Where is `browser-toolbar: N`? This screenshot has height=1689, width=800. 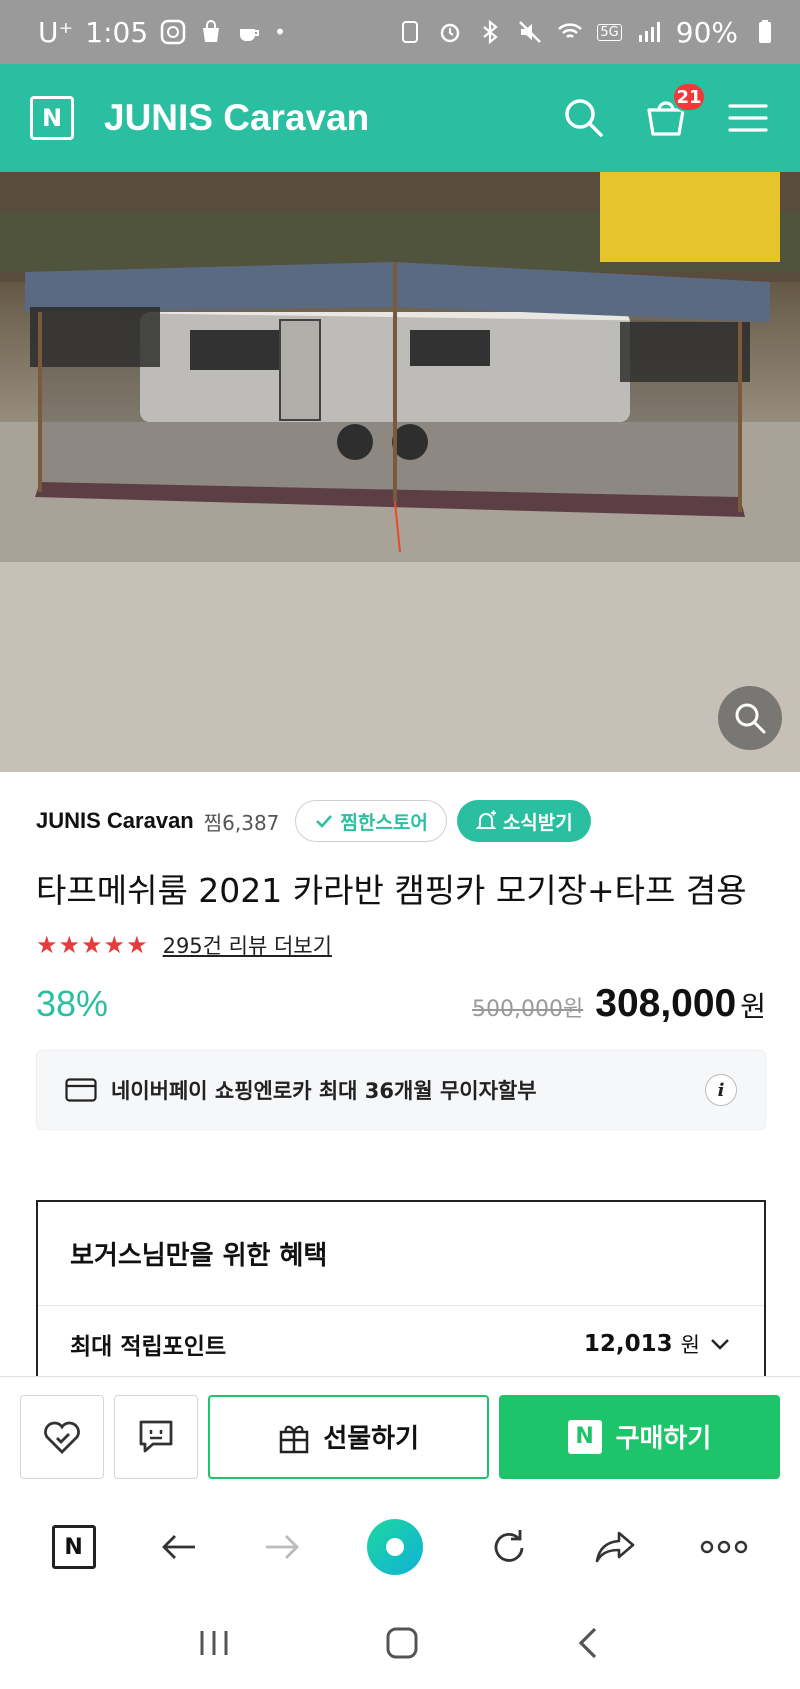 browser-toolbar: N is located at coordinates (400, 1547).